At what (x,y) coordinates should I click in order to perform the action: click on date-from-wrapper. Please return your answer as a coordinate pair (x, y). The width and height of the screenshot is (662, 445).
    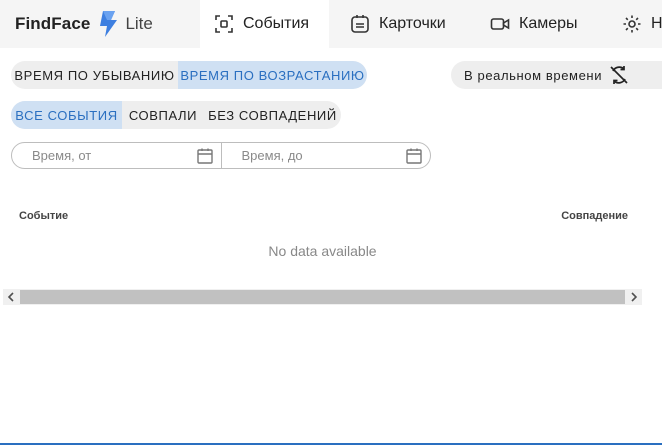
    Looking at the image, I should click on (116, 155).